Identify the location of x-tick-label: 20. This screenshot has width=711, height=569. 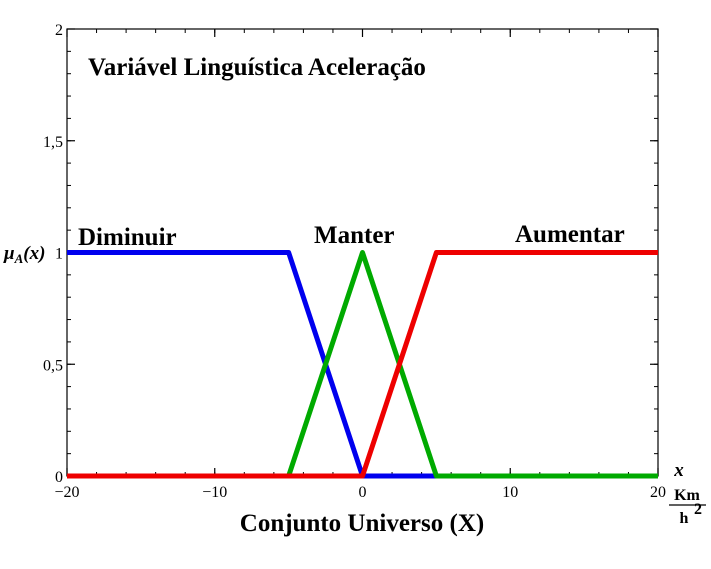
(658, 492).